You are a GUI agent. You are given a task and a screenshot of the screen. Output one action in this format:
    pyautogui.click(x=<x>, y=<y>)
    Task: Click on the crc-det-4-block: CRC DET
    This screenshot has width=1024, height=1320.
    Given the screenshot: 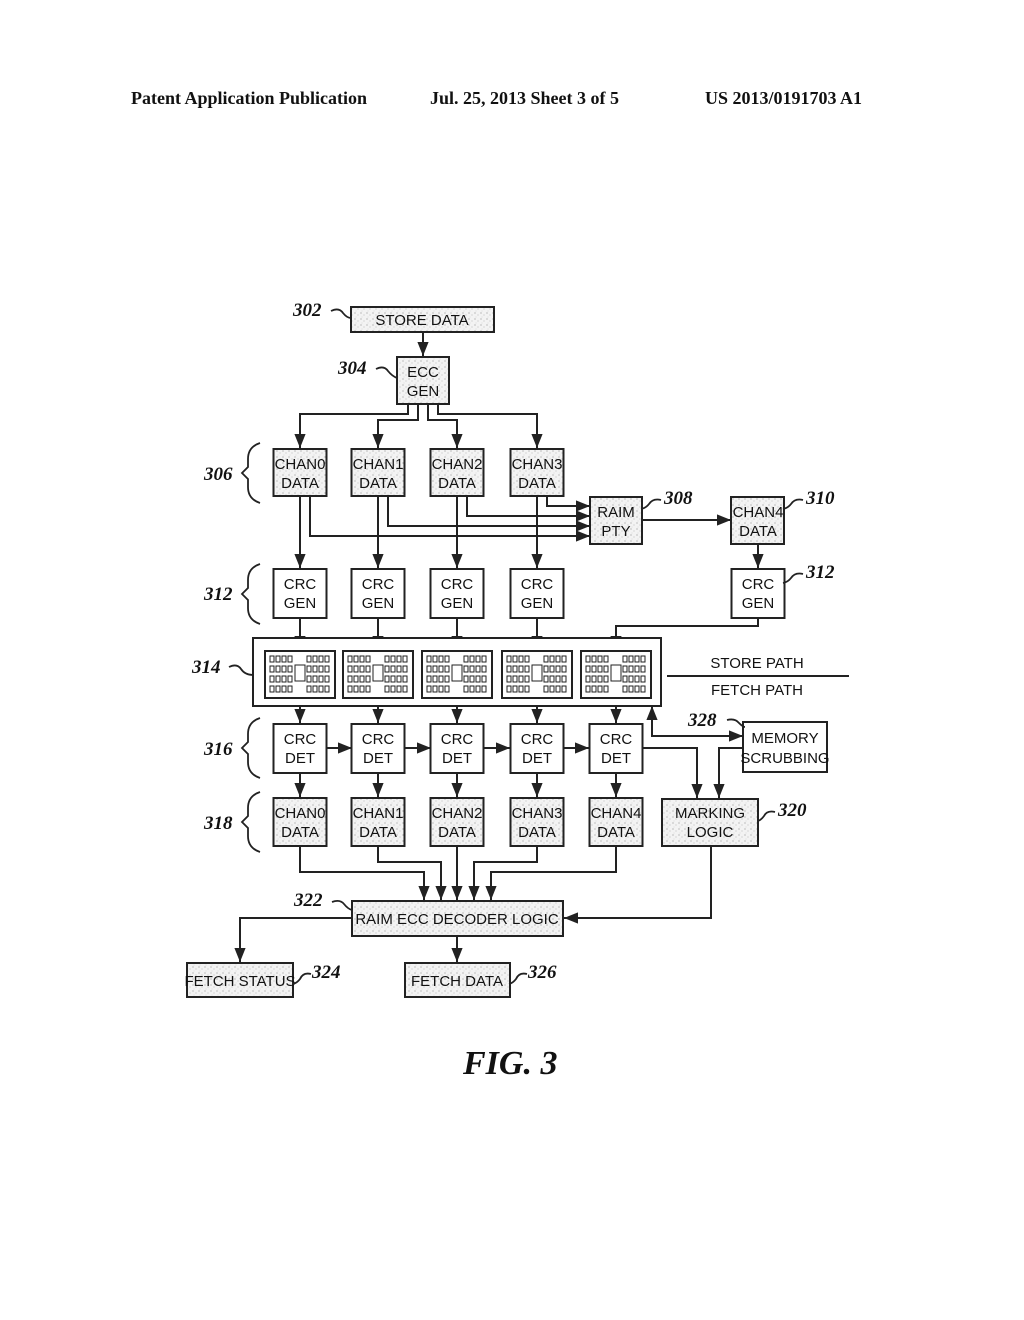 What is the action you would take?
    pyautogui.click(x=616, y=748)
    